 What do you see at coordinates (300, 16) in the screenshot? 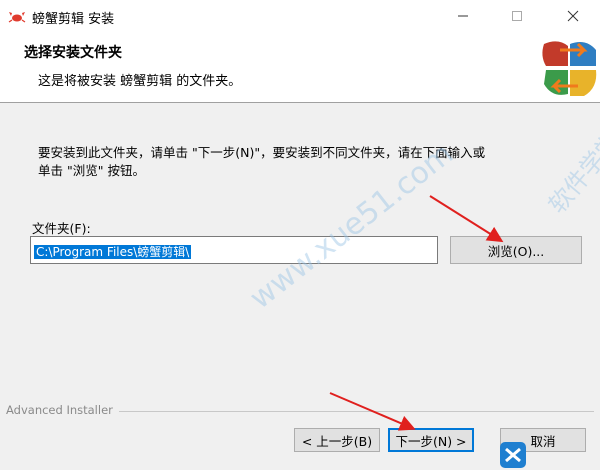
I see `title-bar: 螃蟹剪辑 安装` at bounding box center [300, 16].